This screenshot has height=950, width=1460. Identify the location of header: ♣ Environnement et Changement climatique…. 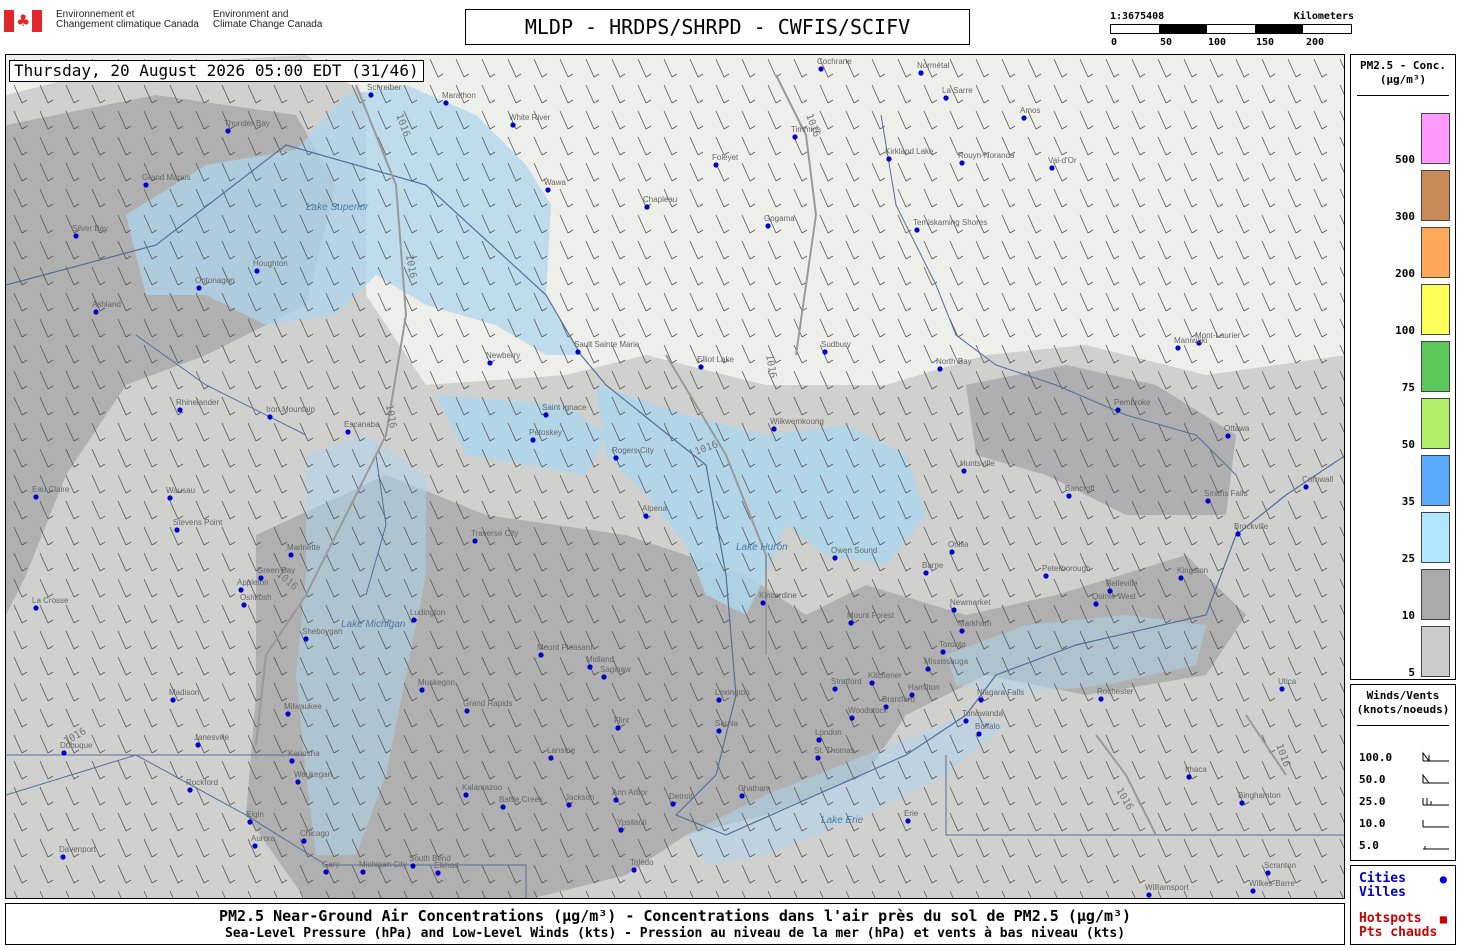
(730, 26).